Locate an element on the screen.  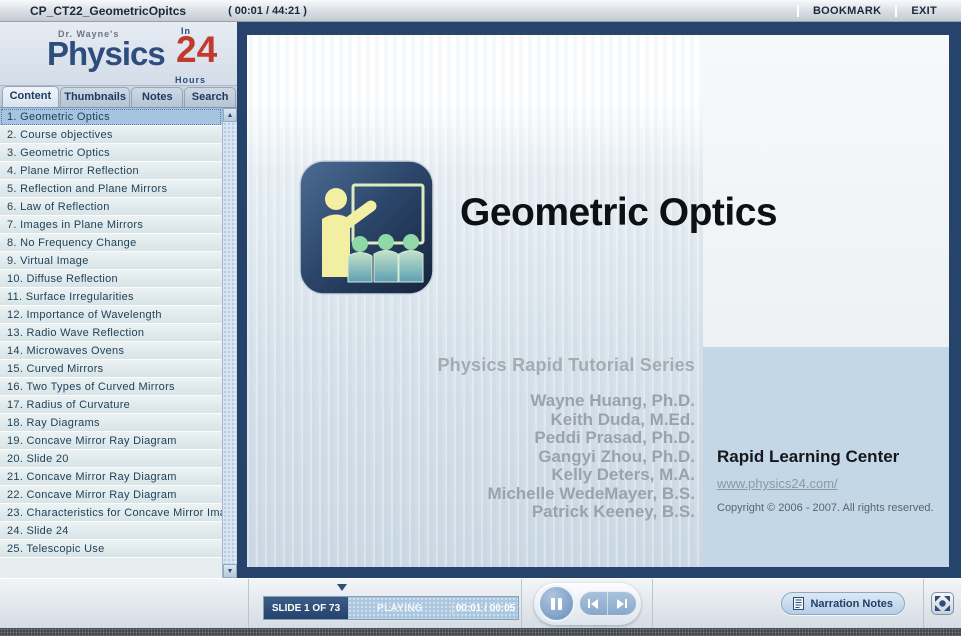
org-name: Rapid Learning Center is located at coordinates (808, 456).